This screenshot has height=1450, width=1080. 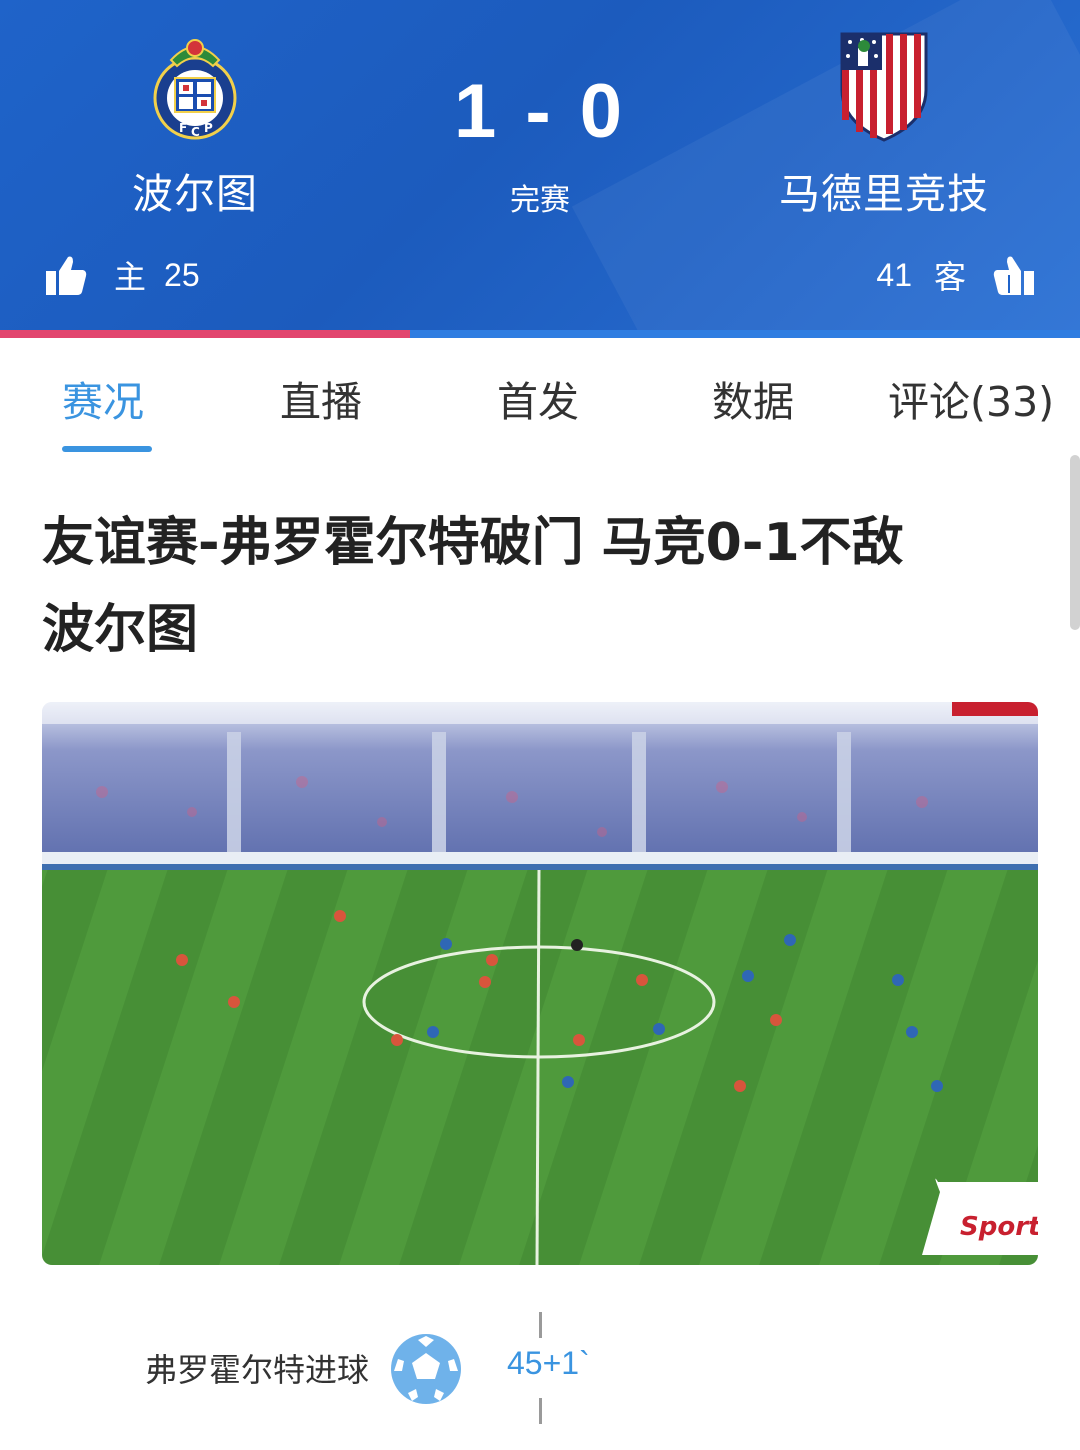 What do you see at coordinates (195, 132) in the screenshot?
I see `svg-text: C` at bounding box center [195, 132].